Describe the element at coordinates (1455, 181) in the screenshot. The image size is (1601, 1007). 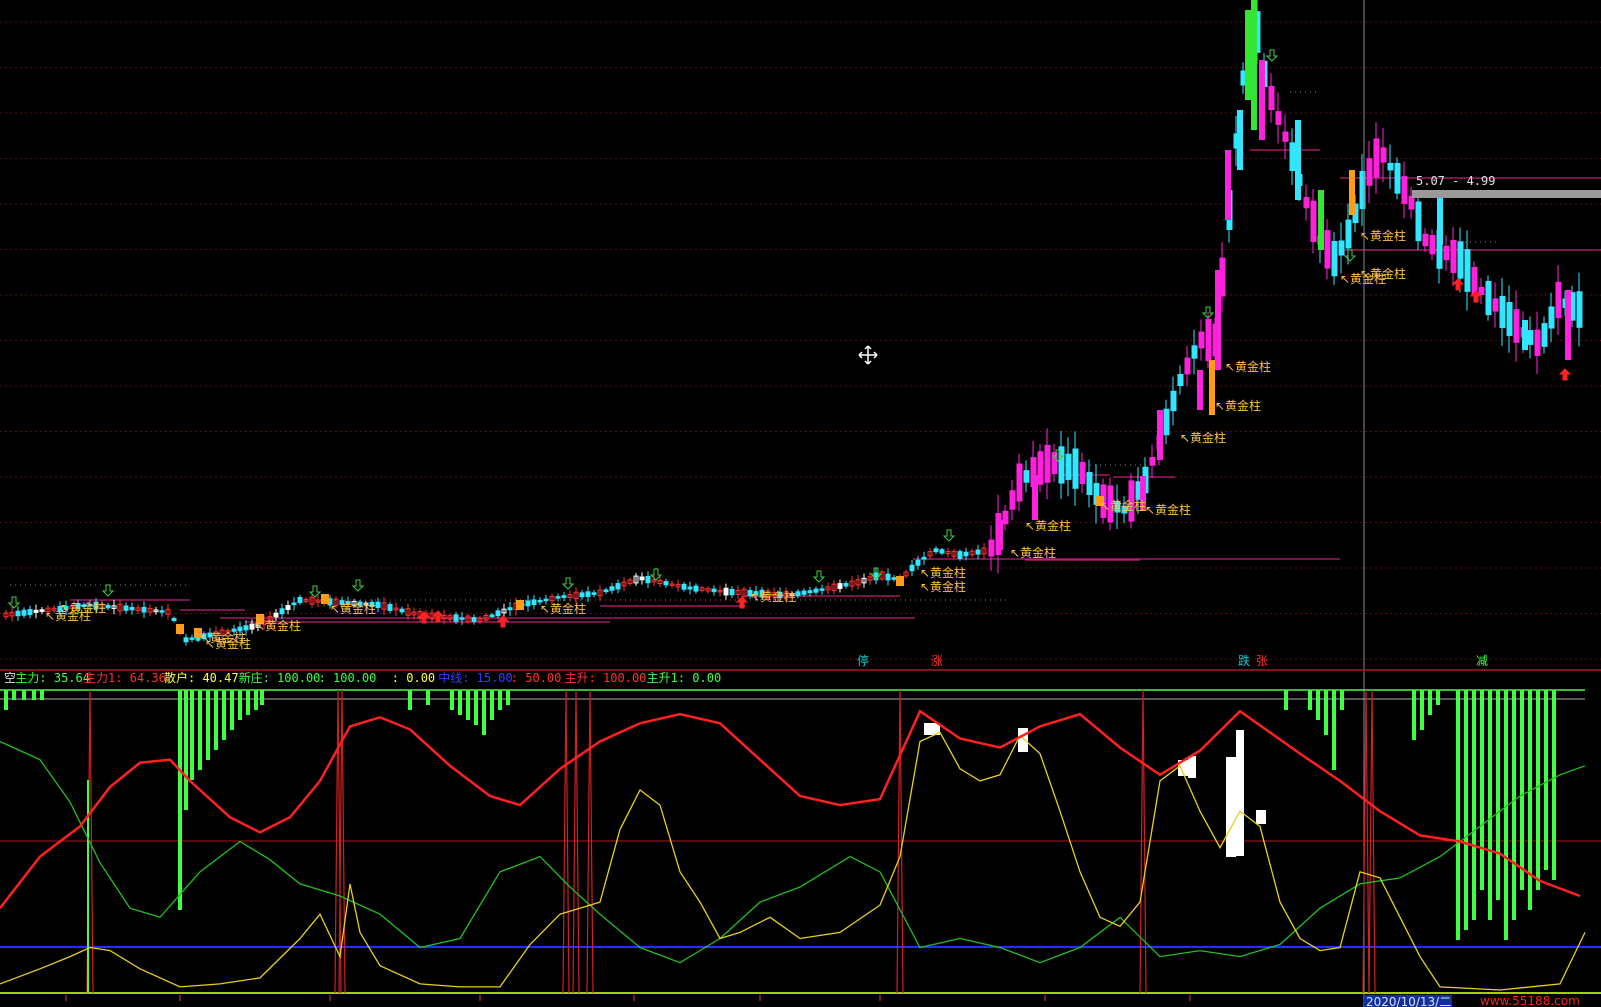
I see `price-range-label: 5.07 - 4.99` at that location.